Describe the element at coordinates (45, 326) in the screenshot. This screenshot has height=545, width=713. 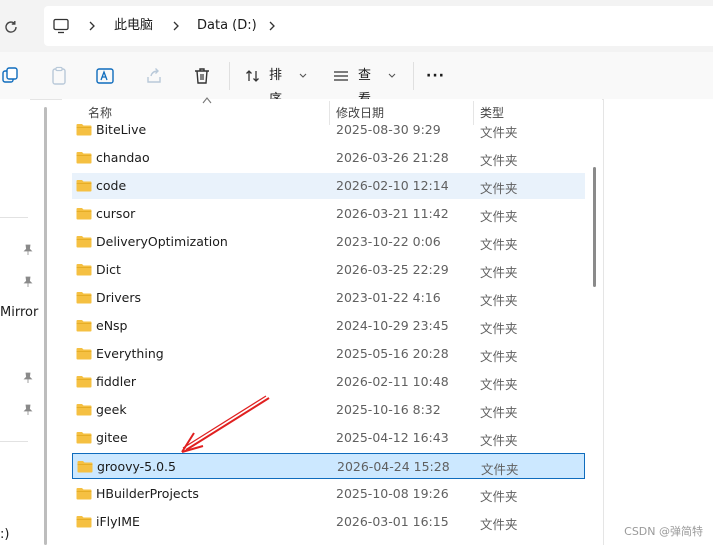
I see `nav-scrollbar` at that location.